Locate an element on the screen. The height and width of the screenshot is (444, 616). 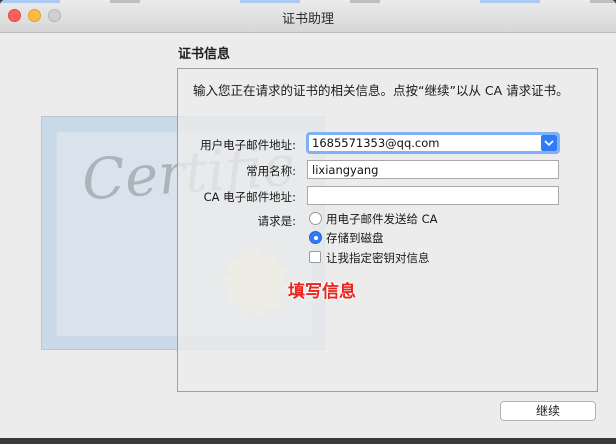
title-bar: 证书助理 is located at coordinates (308, 16).